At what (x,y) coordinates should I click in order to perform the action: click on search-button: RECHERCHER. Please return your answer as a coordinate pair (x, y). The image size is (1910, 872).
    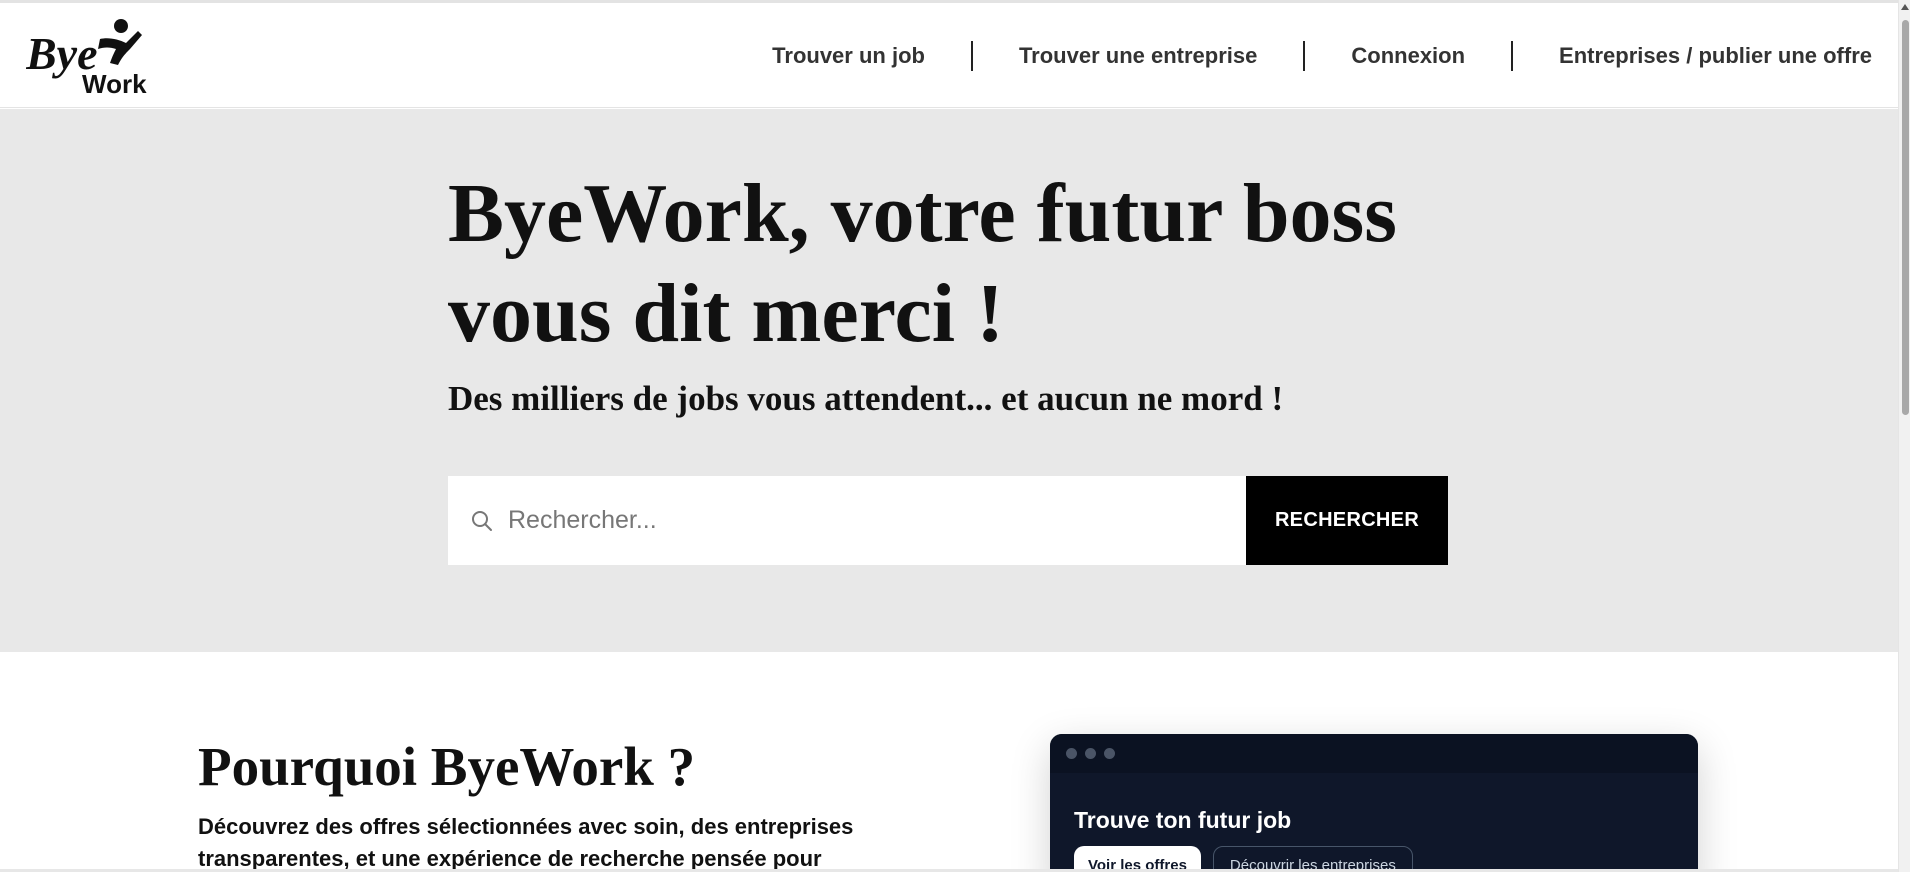
    Looking at the image, I should click on (1347, 520).